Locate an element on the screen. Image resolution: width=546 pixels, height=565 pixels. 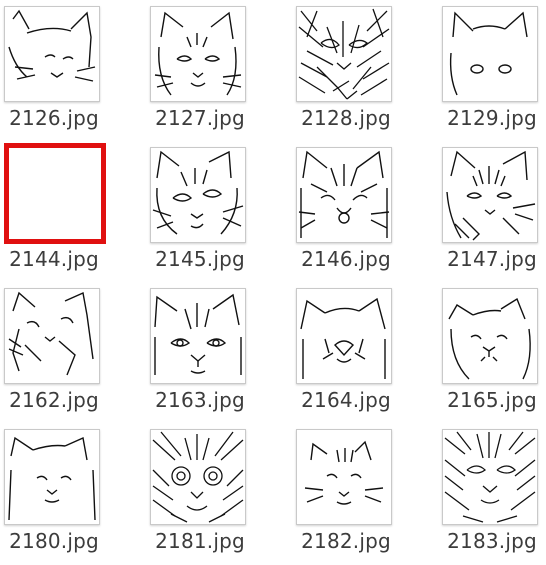
file-item: 2147.jpg is located at coordinates (492, 211).